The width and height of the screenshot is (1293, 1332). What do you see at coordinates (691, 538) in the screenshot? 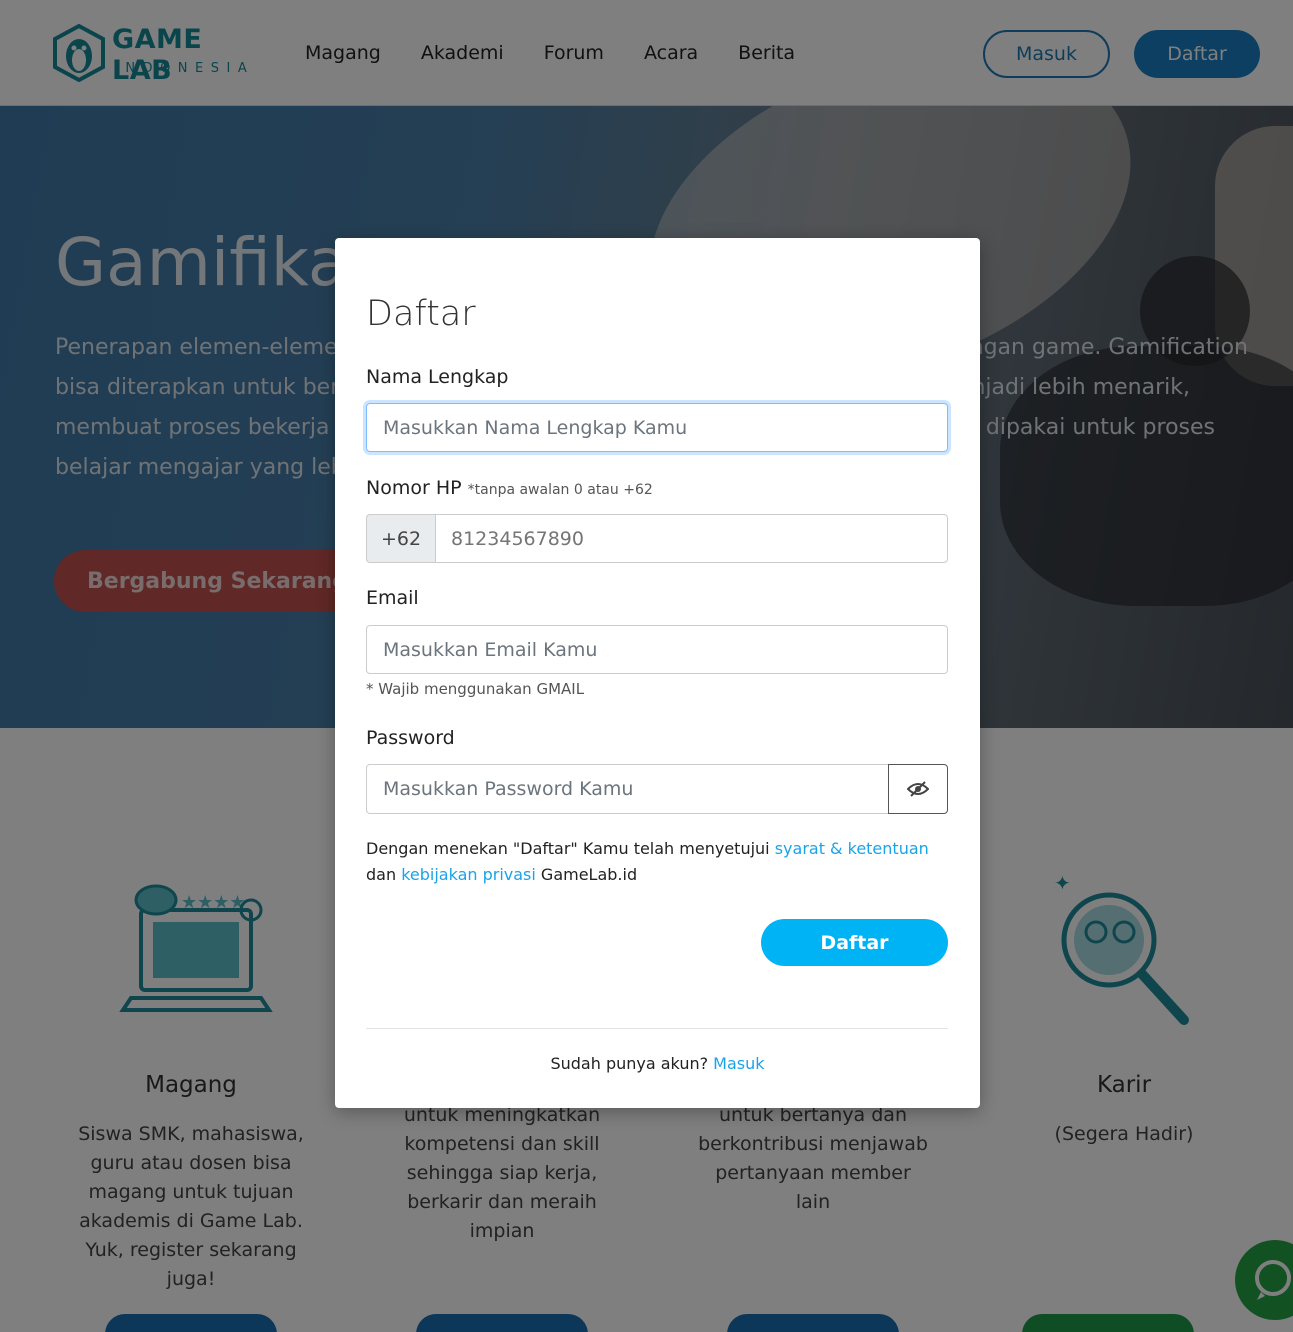
I see `phone-input` at bounding box center [691, 538].